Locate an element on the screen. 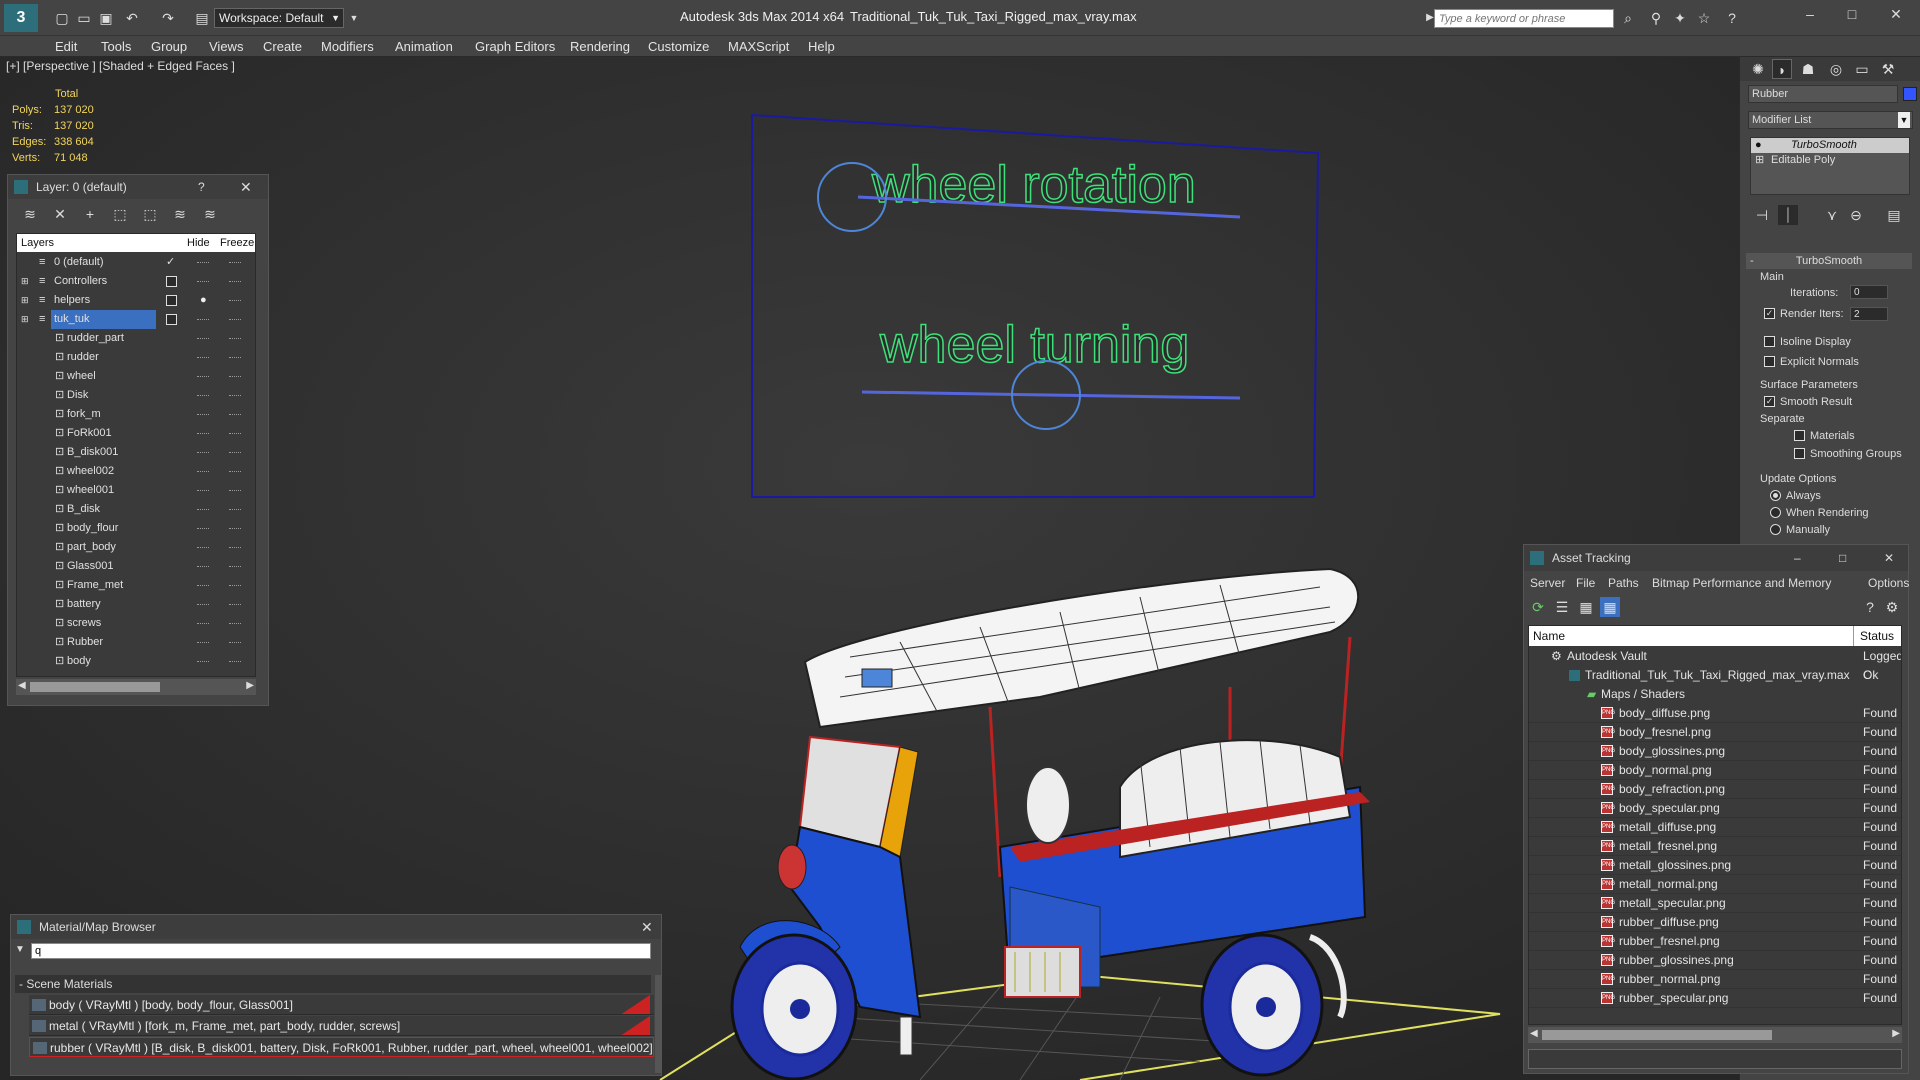 This screenshot has height=1080, width=1920. menu-help: Help is located at coordinates (821, 46).